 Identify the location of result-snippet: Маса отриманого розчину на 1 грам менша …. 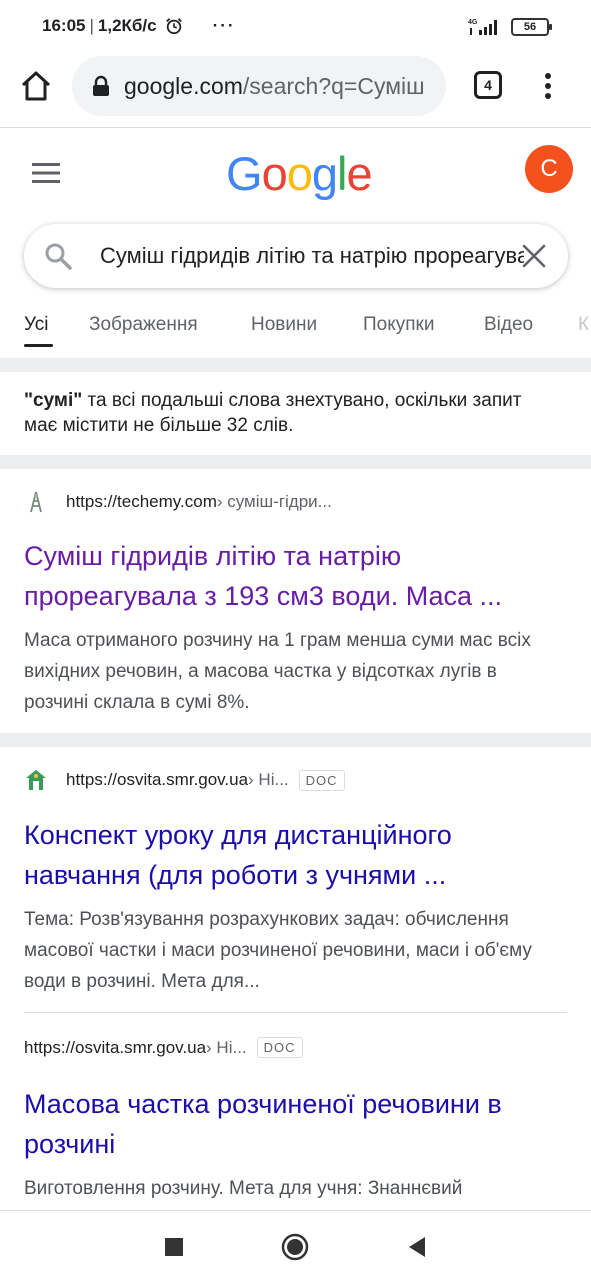
(277, 671).